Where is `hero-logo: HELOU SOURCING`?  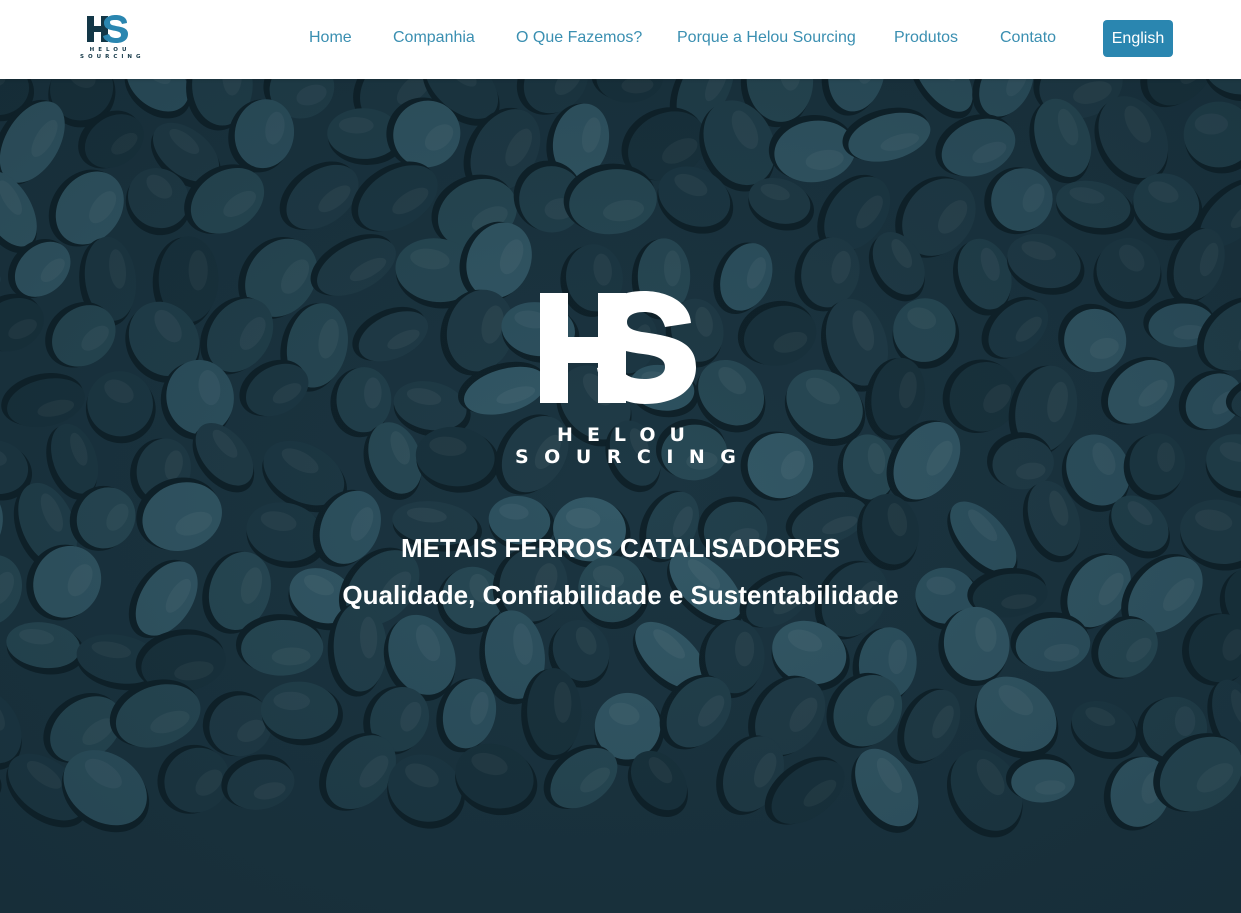 hero-logo: HELOU SOURCING is located at coordinates (621, 379).